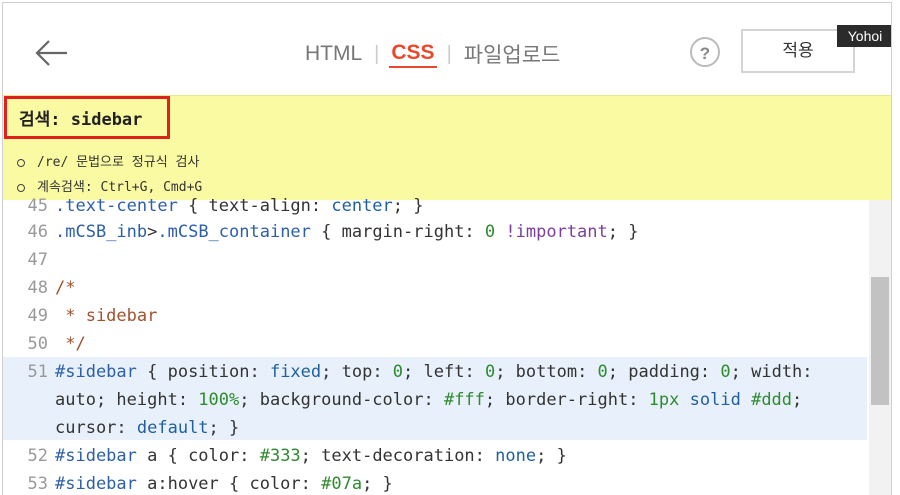 This screenshot has width=900, height=495. What do you see at coordinates (118, 162) in the screenshot?
I see `hint-text: /re/ 문법으로 정규식 검사` at bounding box center [118, 162].